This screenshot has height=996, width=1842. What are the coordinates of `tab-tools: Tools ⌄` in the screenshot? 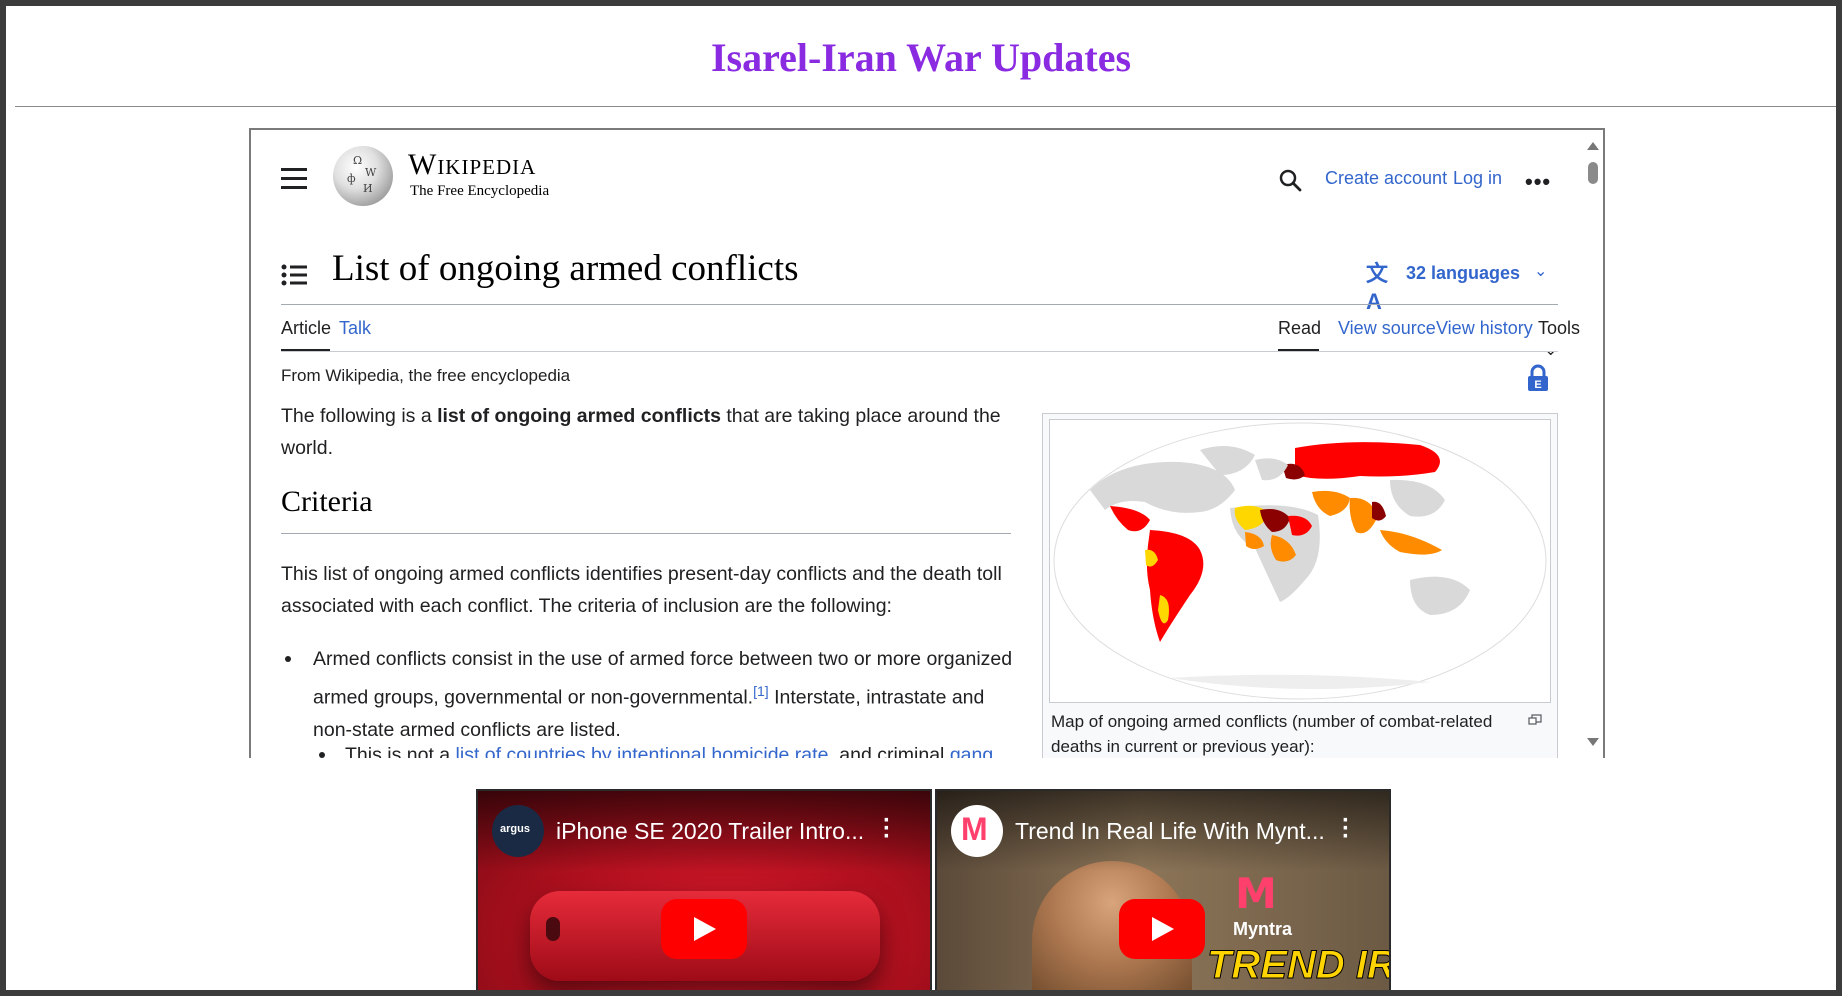 It's located at (1559, 339).